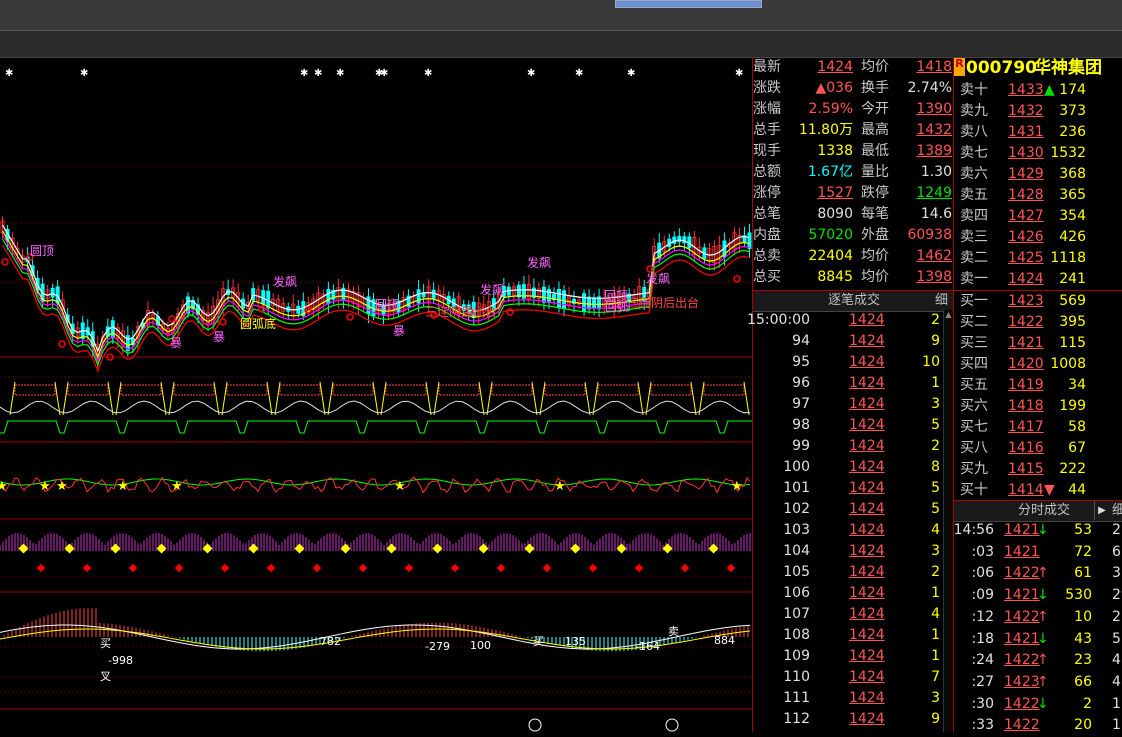 The width and height of the screenshot is (1122, 737). I want to click on tick-row: 104 1424 3, so click(849, 551).